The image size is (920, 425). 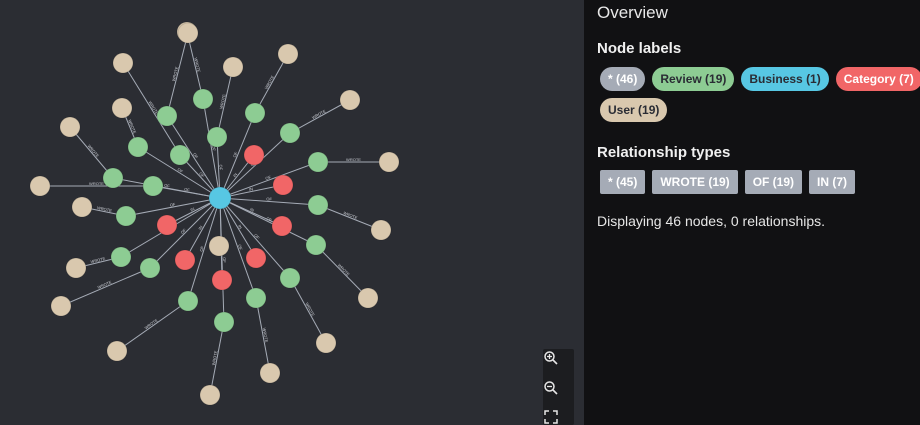 I want to click on zoom-in-button, so click(x=558, y=365).